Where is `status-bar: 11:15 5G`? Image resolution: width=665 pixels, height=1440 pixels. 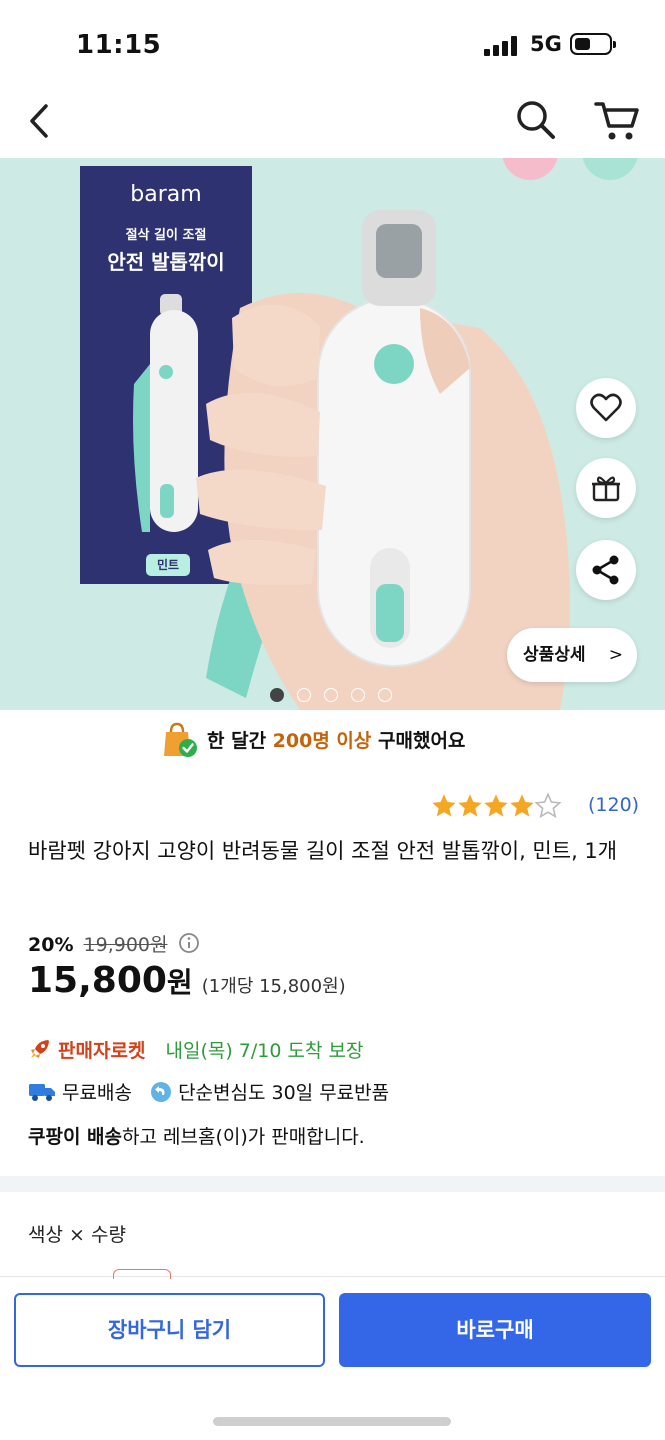
status-bar: 11:15 5G is located at coordinates (332, 45).